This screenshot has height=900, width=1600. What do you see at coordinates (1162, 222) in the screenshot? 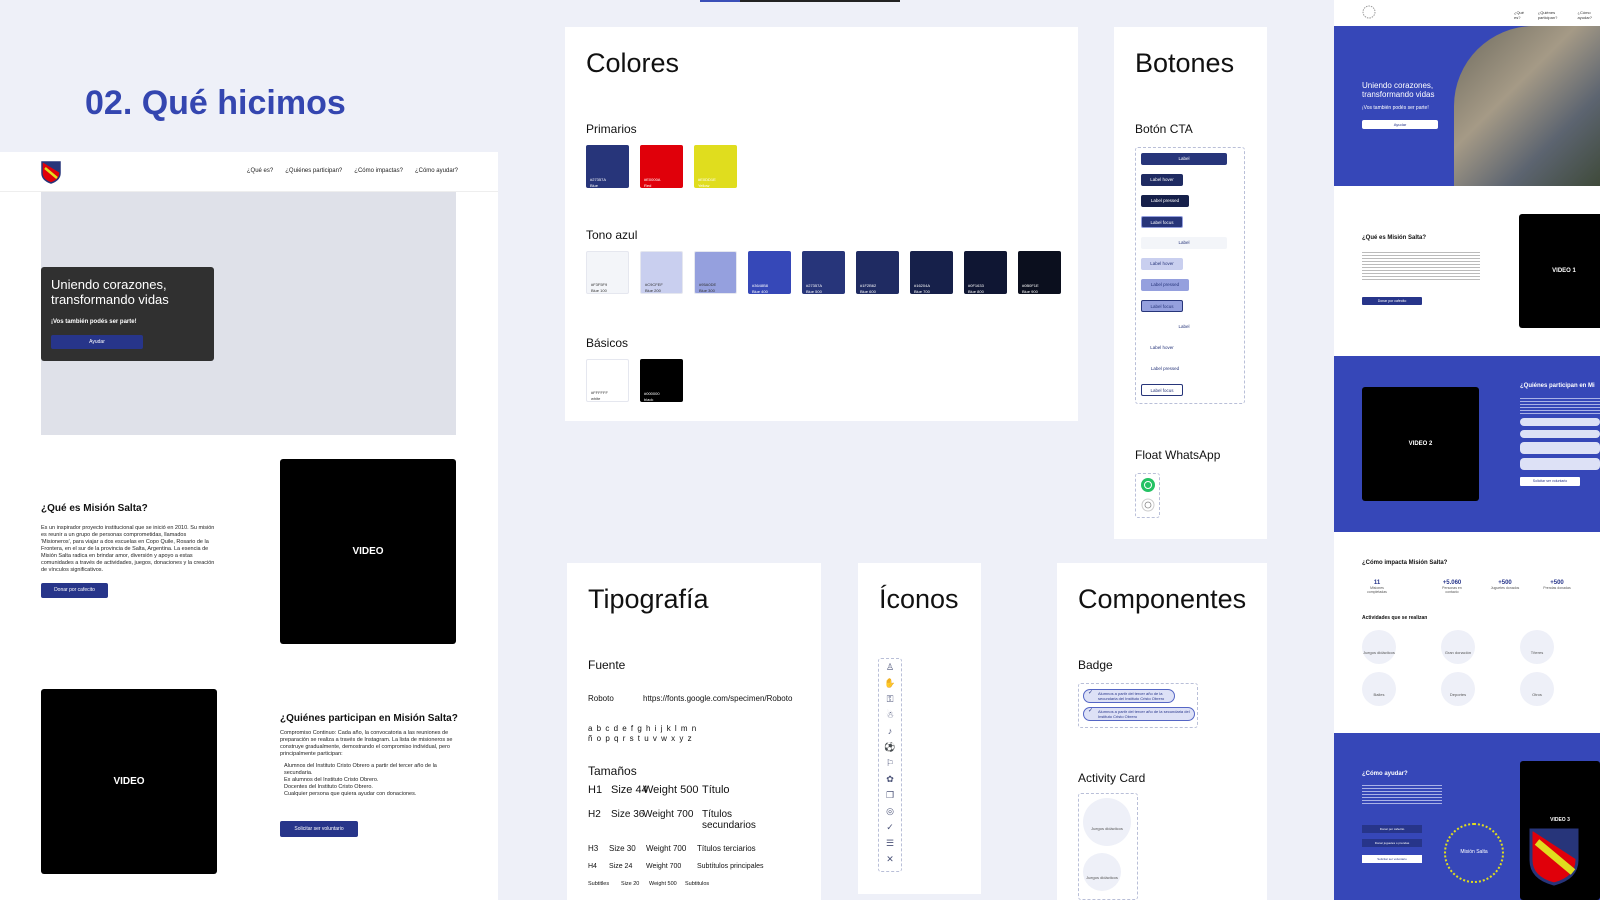
I see `cta-button-4: Label focus` at bounding box center [1162, 222].